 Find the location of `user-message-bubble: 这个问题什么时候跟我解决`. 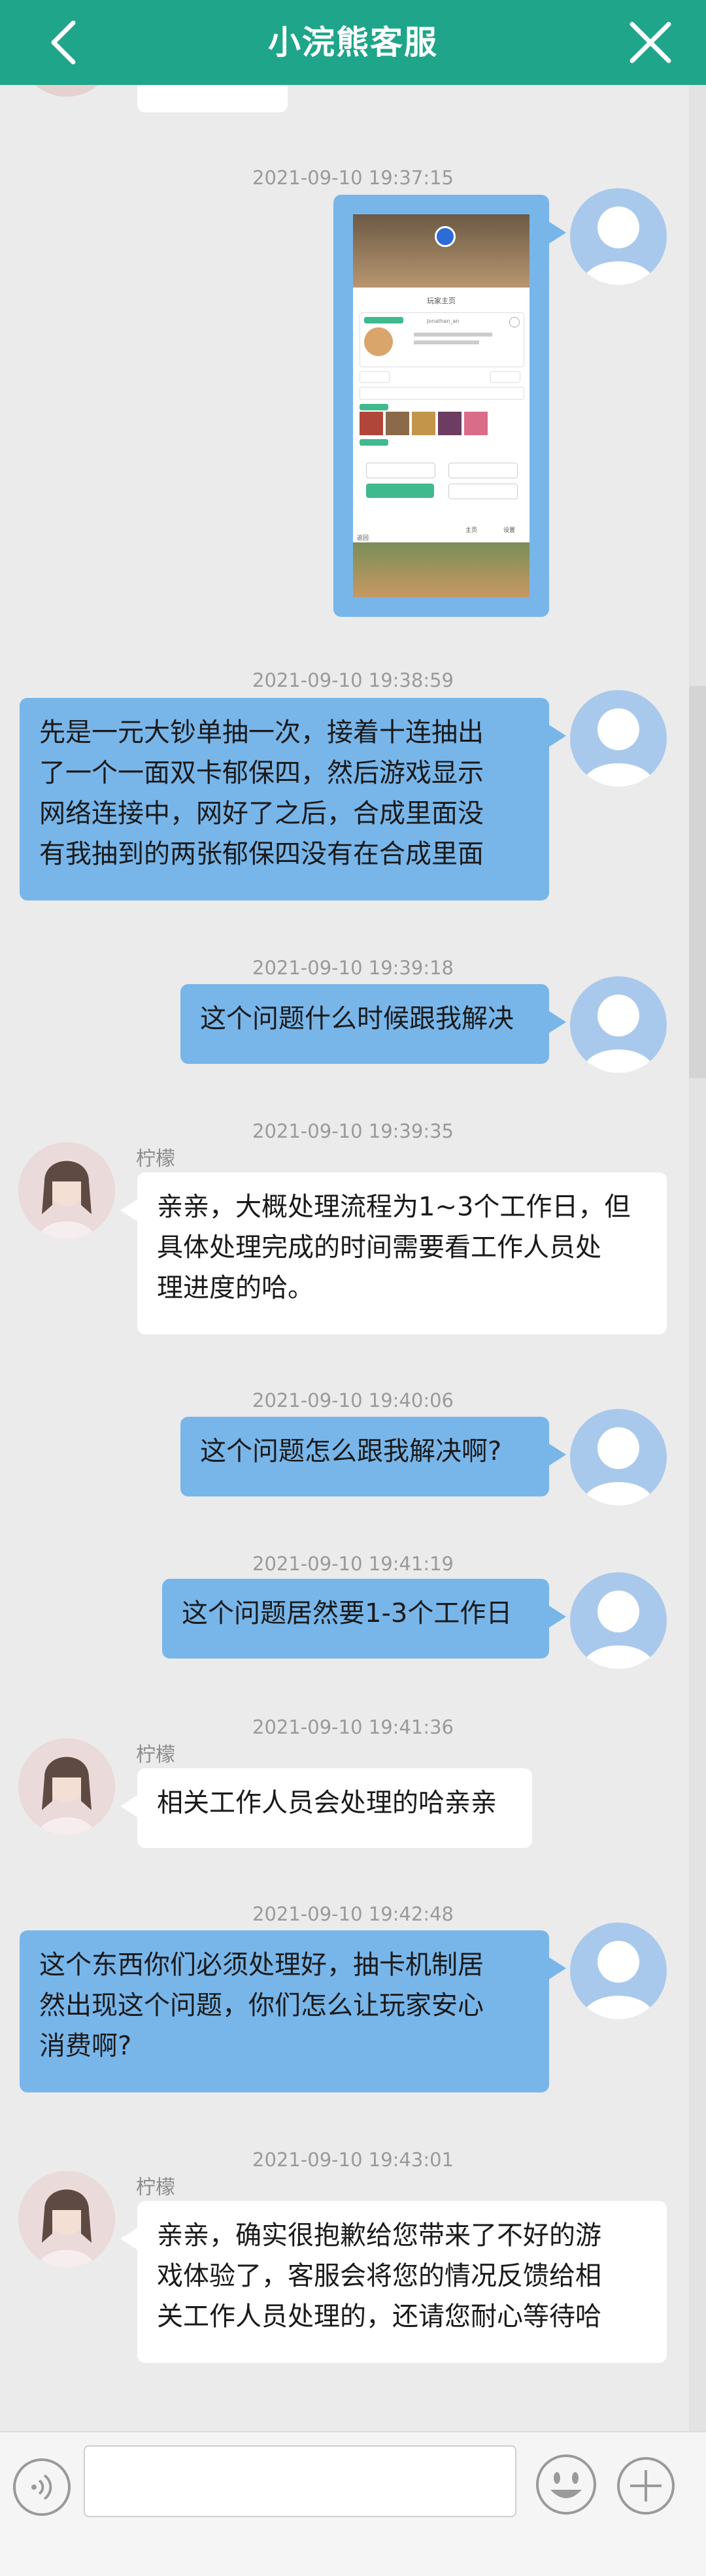

user-message-bubble: 这个问题什么时候跟我解决 is located at coordinates (373, 1024).